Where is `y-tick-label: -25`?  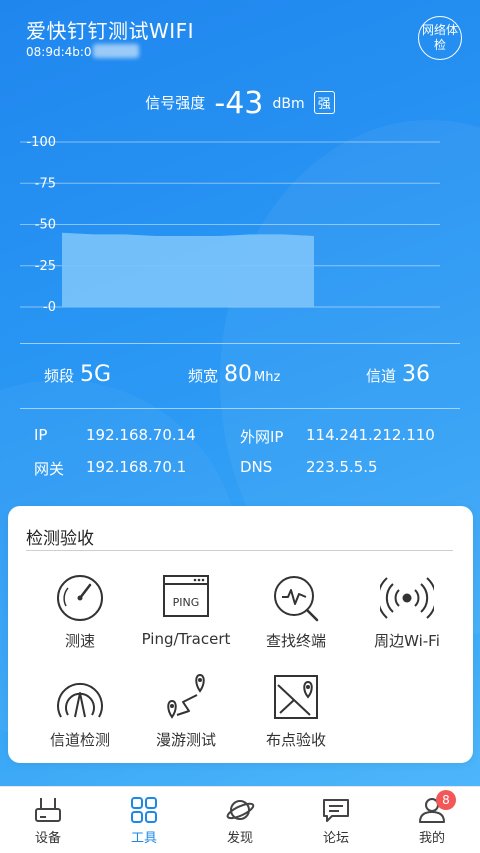 y-tick-label: -25 is located at coordinates (45, 266).